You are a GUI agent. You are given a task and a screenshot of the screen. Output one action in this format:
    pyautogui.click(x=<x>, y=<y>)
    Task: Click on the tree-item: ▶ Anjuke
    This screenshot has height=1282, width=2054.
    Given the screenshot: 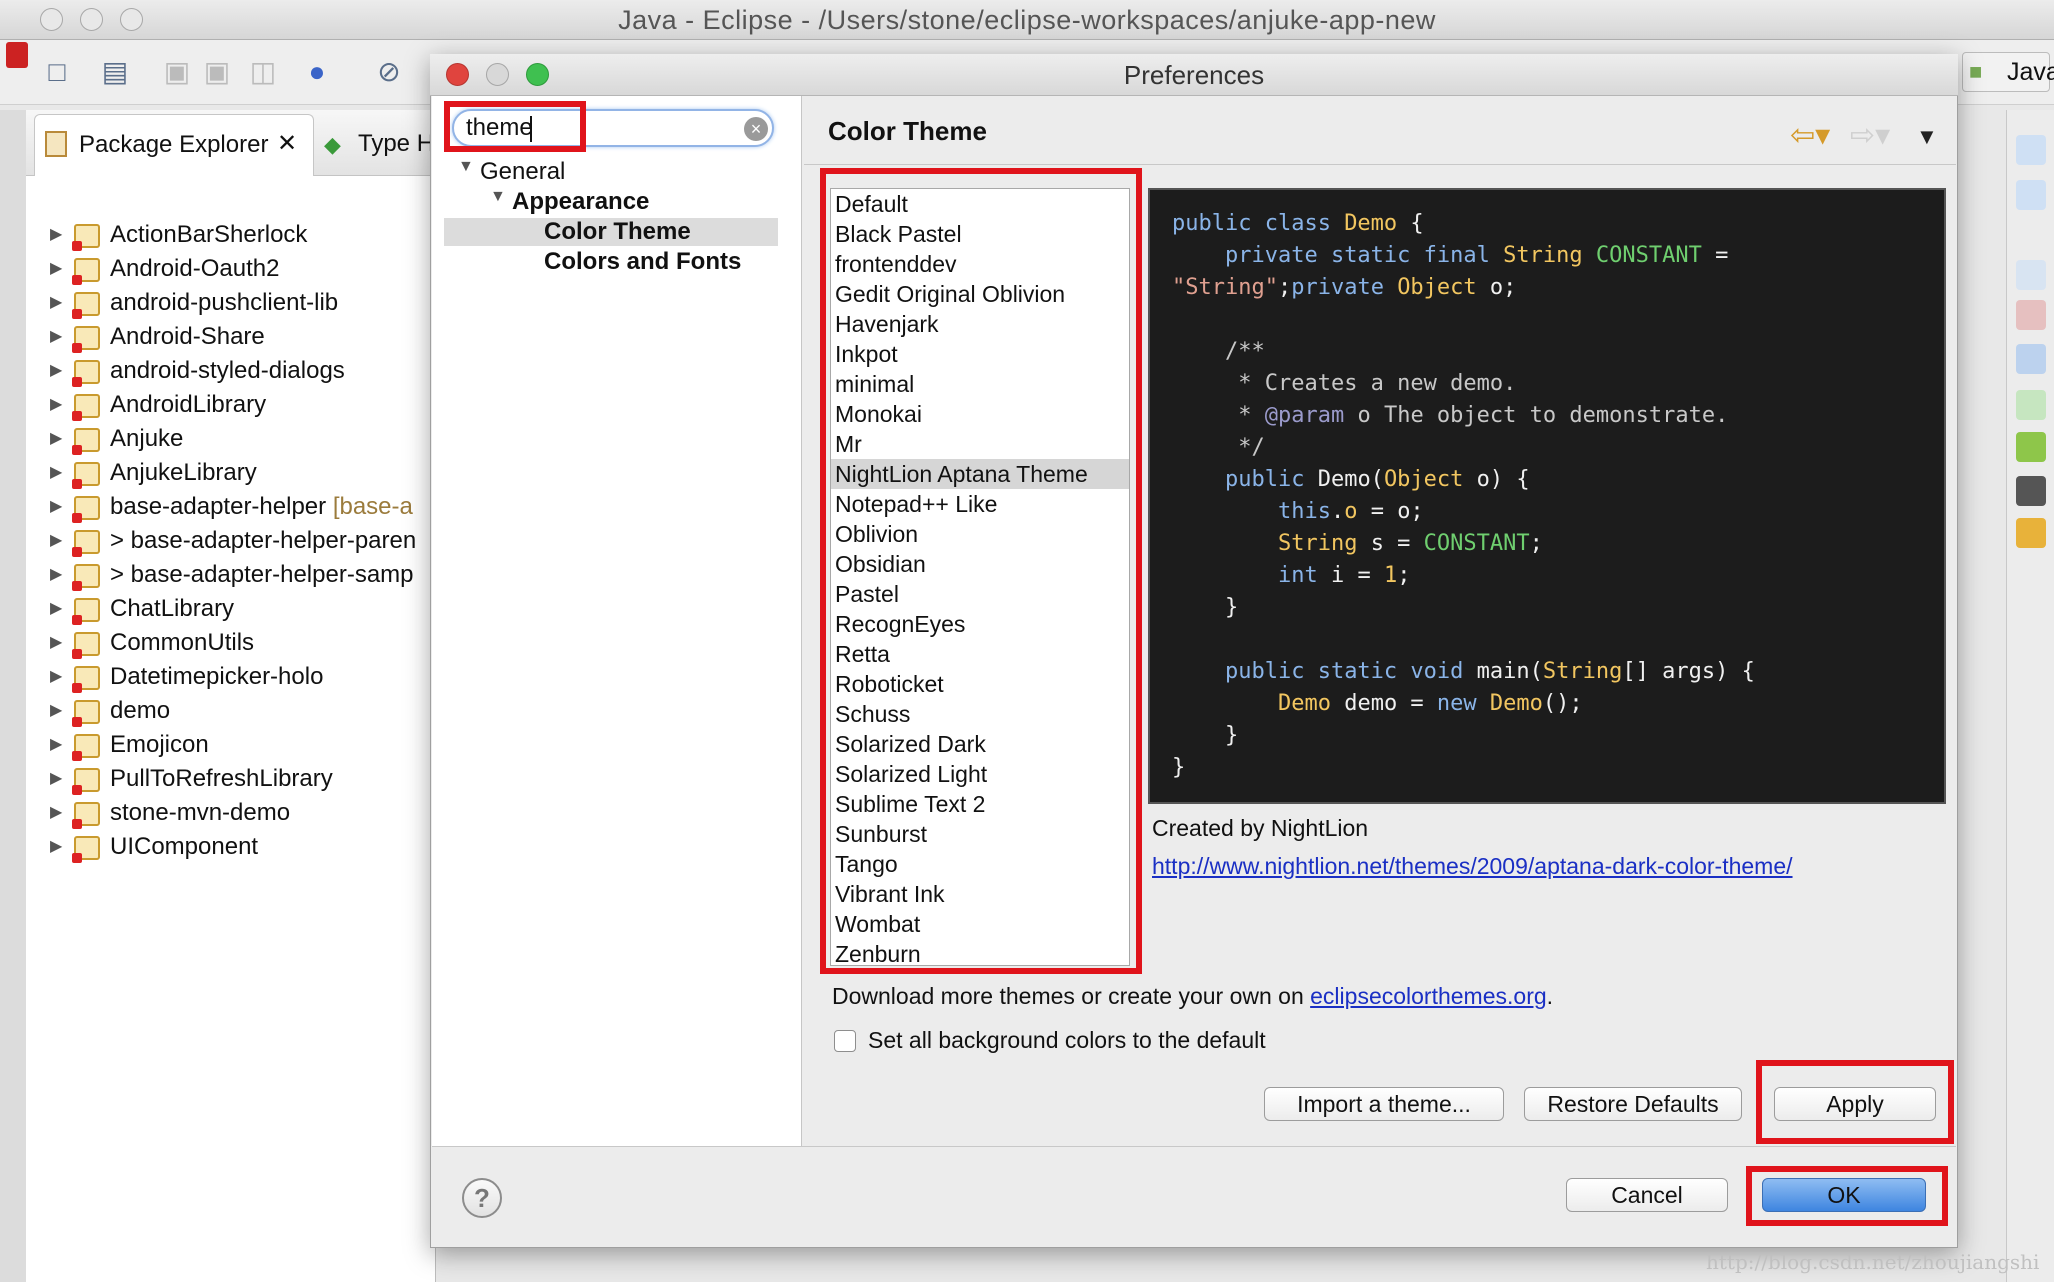 What is the action you would take?
    pyautogui.click(x=232, y=439)
    